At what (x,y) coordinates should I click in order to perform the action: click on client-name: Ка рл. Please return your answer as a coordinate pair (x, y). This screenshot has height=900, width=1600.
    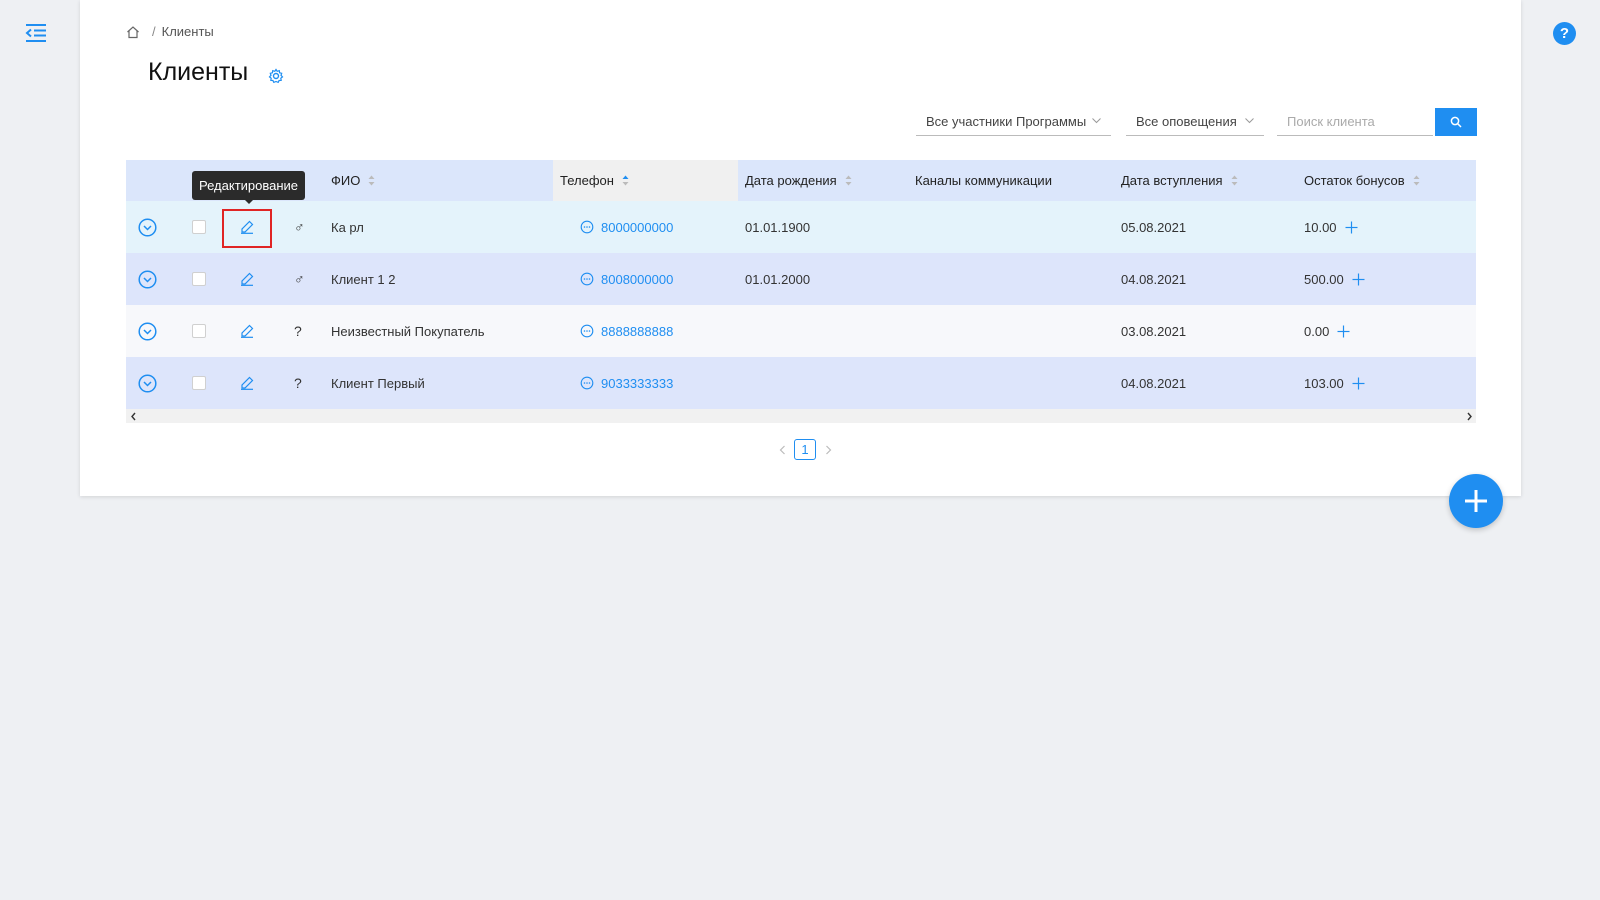
    Looking at the image, I should click on (347, 227).